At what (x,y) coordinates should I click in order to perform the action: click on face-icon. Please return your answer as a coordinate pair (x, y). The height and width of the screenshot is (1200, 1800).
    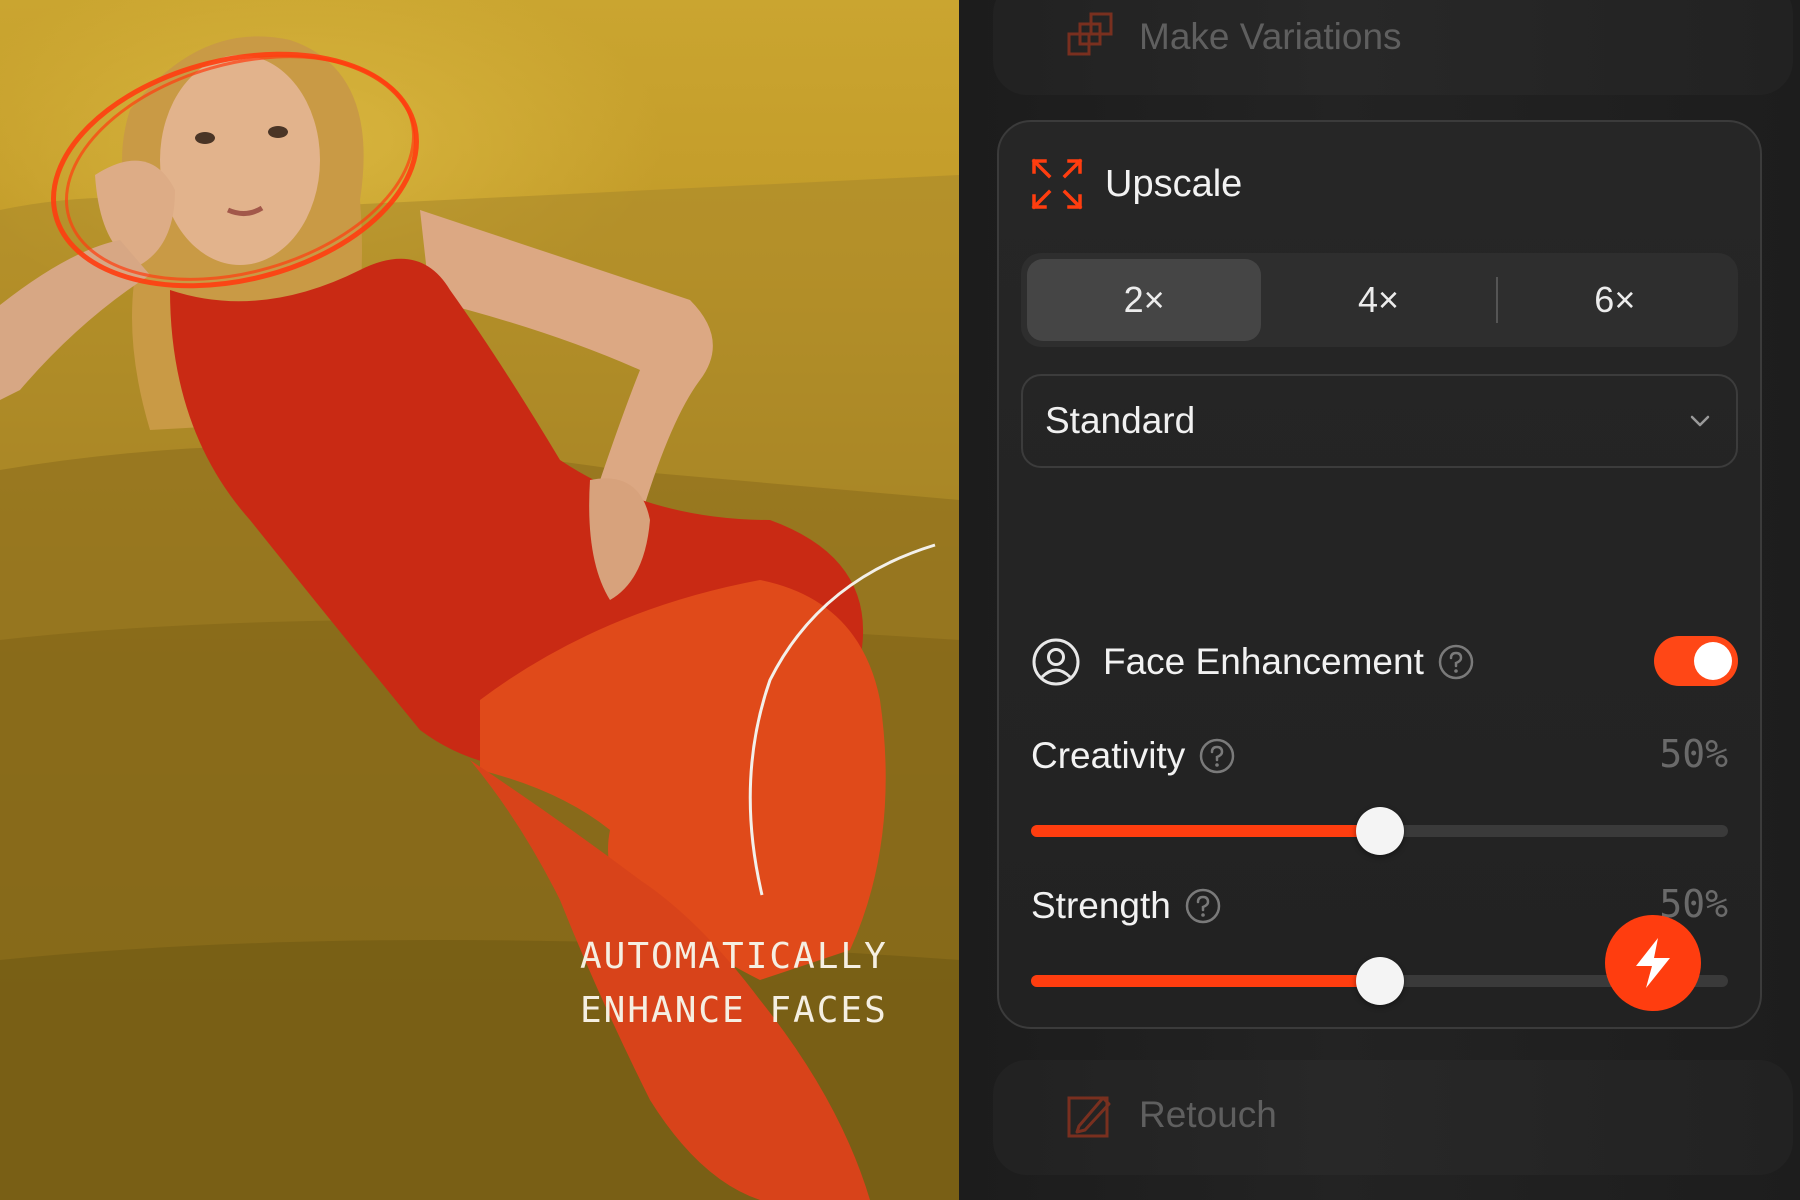
    Looking at the image, I should click on (1056, 662).